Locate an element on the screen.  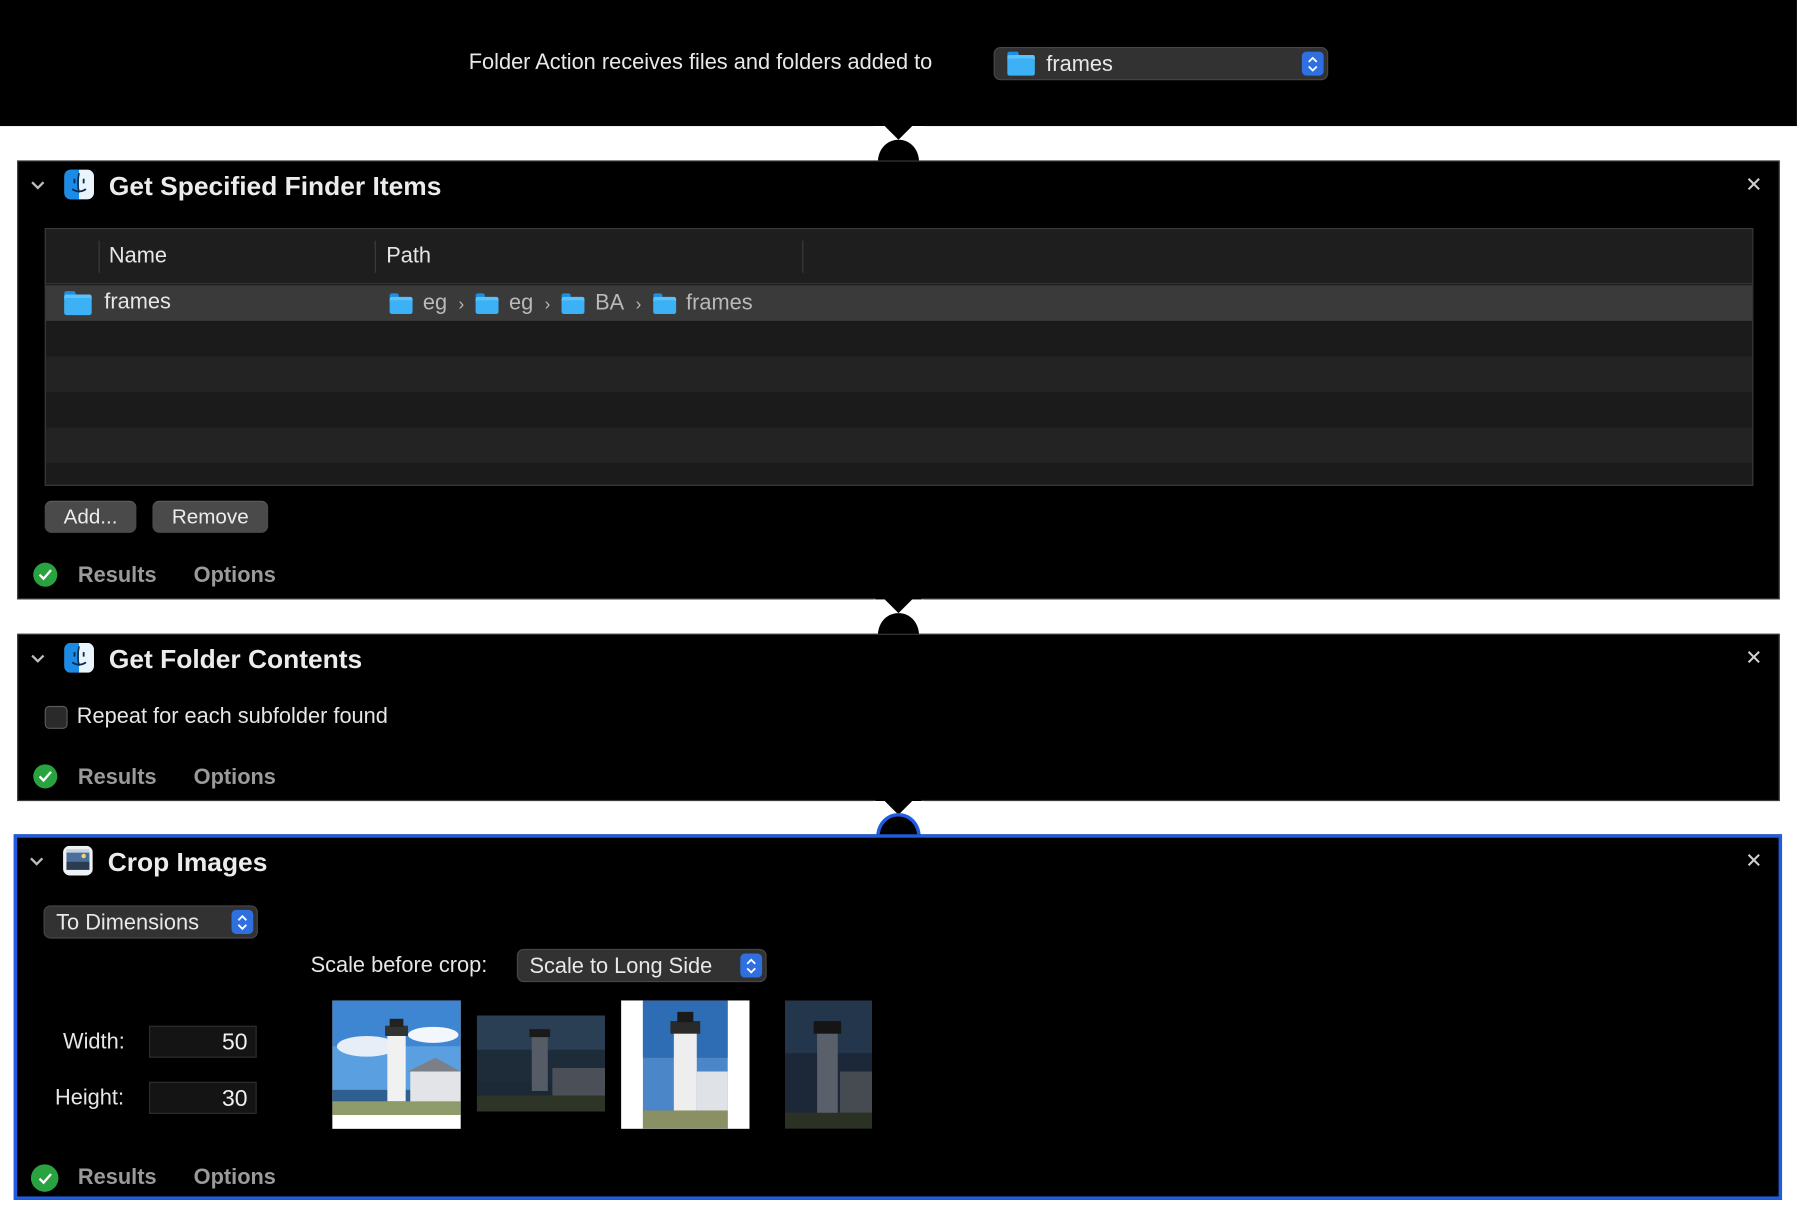
folder-popup-label: frames is located at coordinates (1079, 64).